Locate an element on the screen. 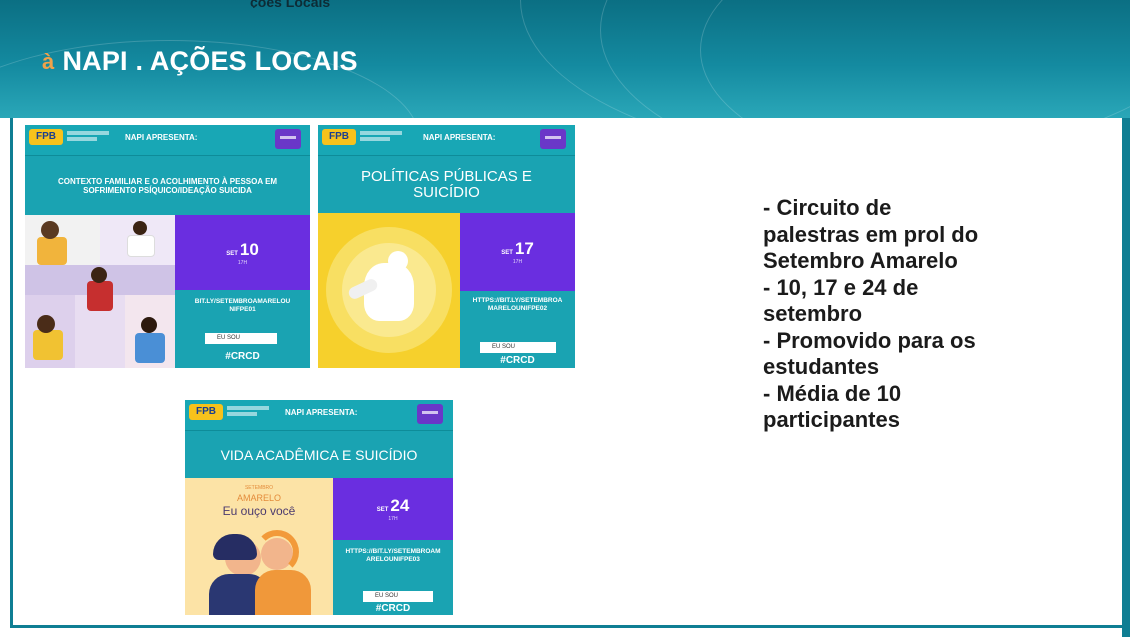 The image size is (1130, 637). date-box: SET 17 17H is located at coordinates (517, 252).